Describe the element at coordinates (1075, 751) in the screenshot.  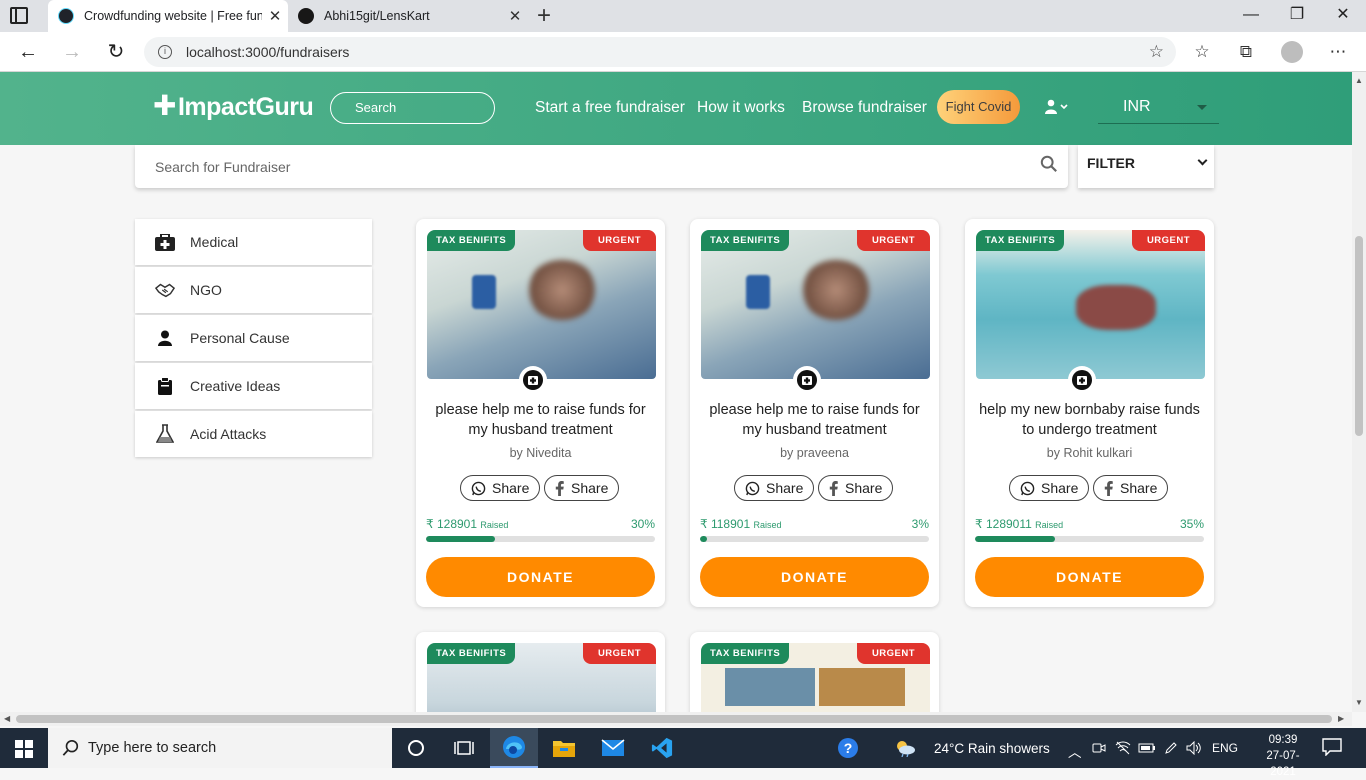
I see `tray-expand-icon: ︿` at that location.